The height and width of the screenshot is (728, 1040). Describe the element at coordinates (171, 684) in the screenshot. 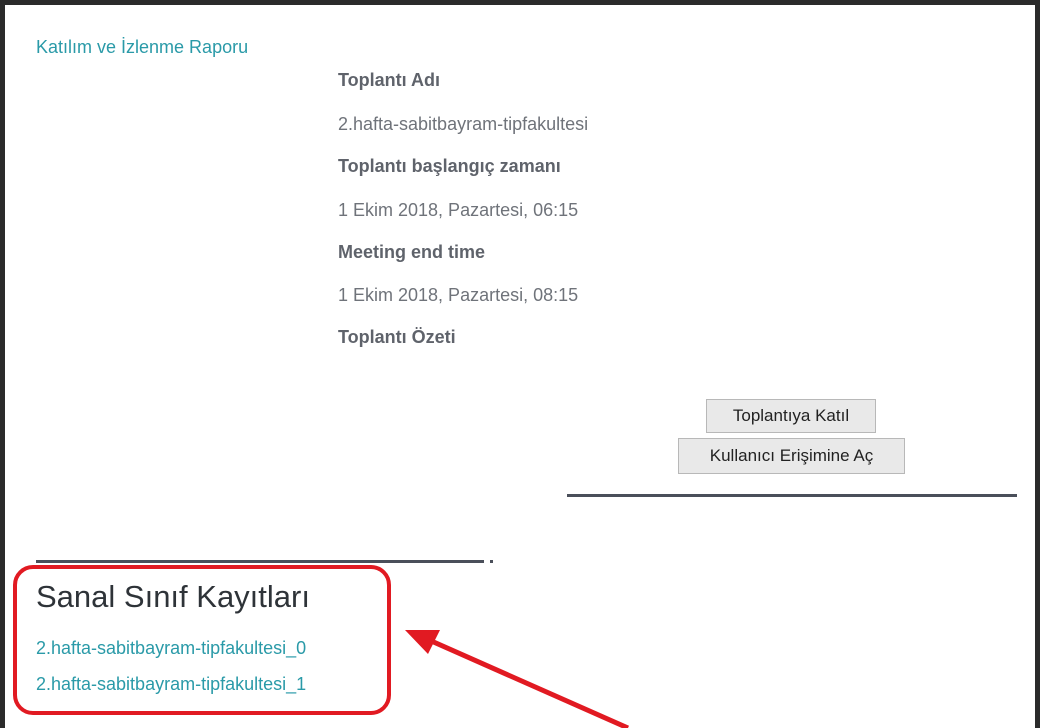

I see `recording-link-1: 2.hafta-sabitbayram-tipfakultesi_1` at that location.